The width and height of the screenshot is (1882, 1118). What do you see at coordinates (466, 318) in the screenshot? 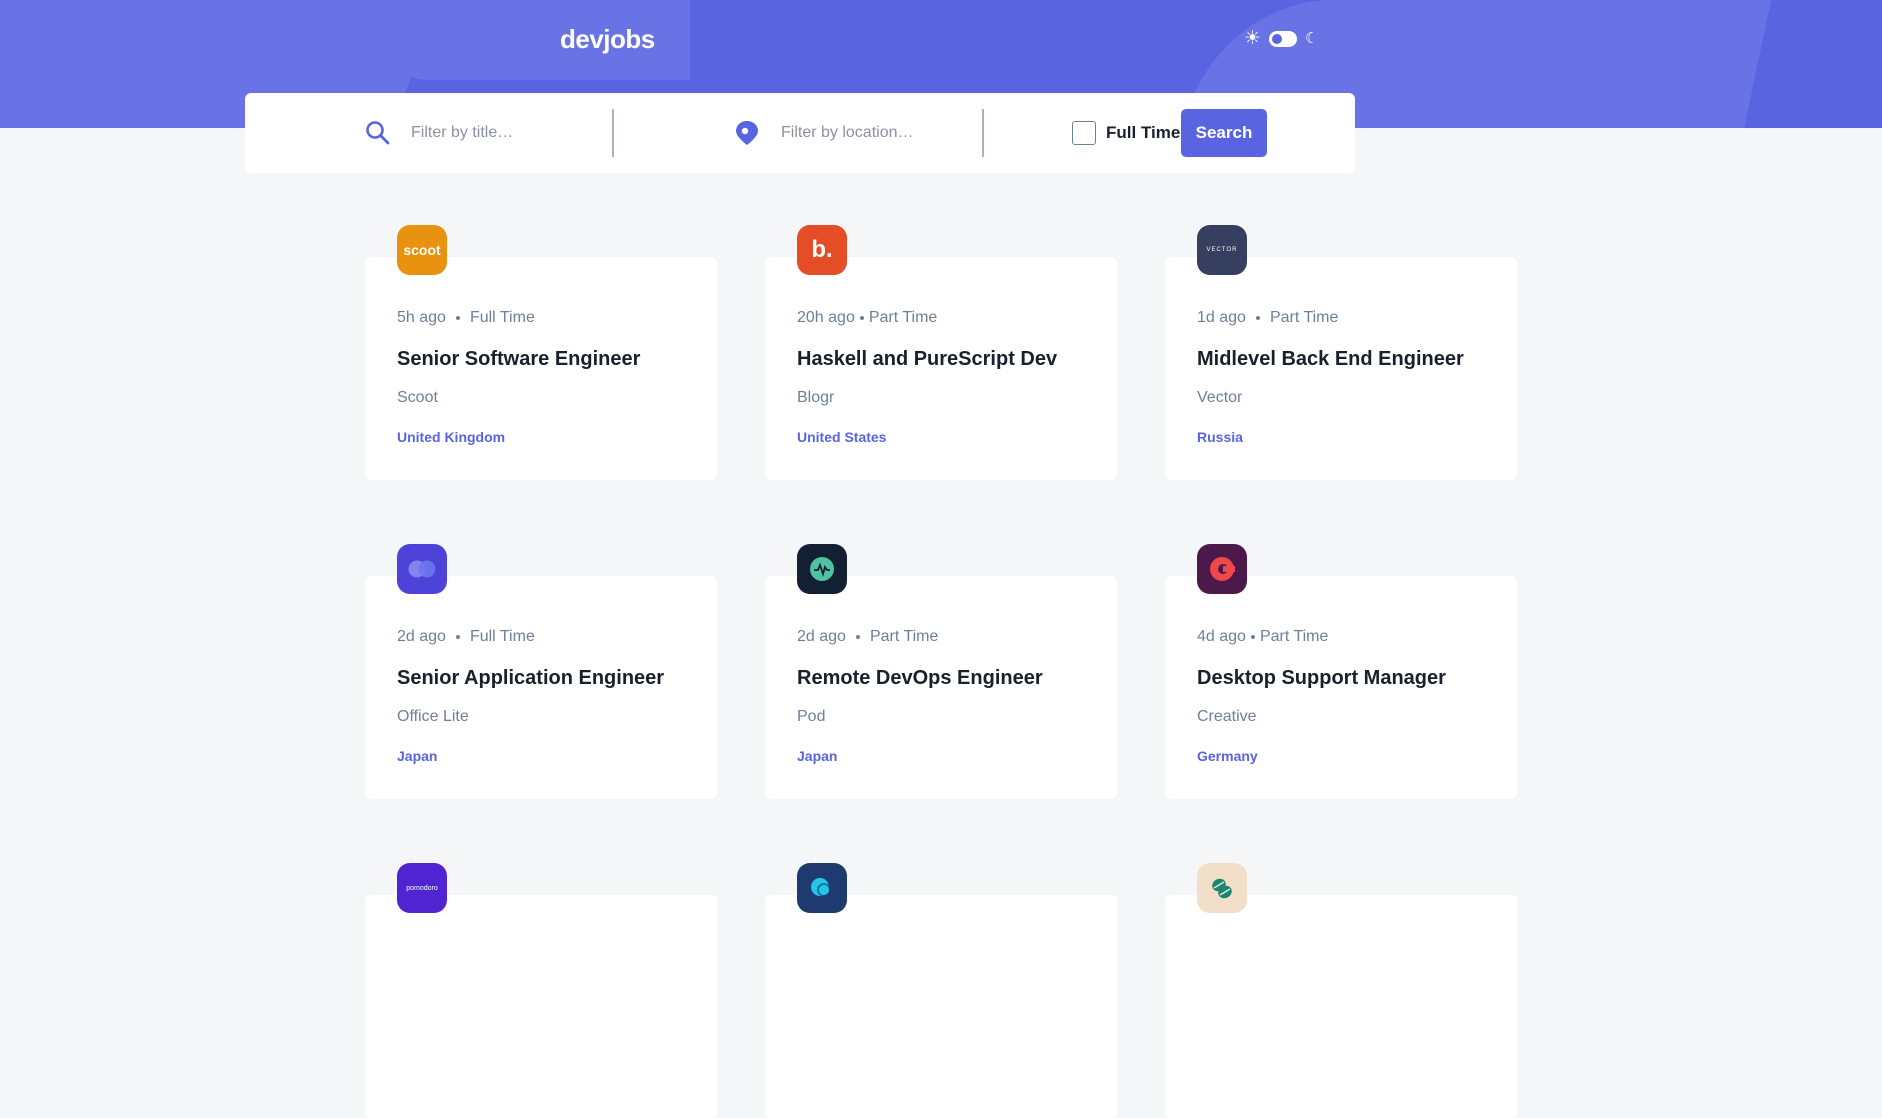
I see `job-meta: 5h ago Full Time` at bounding box center [466, 318].